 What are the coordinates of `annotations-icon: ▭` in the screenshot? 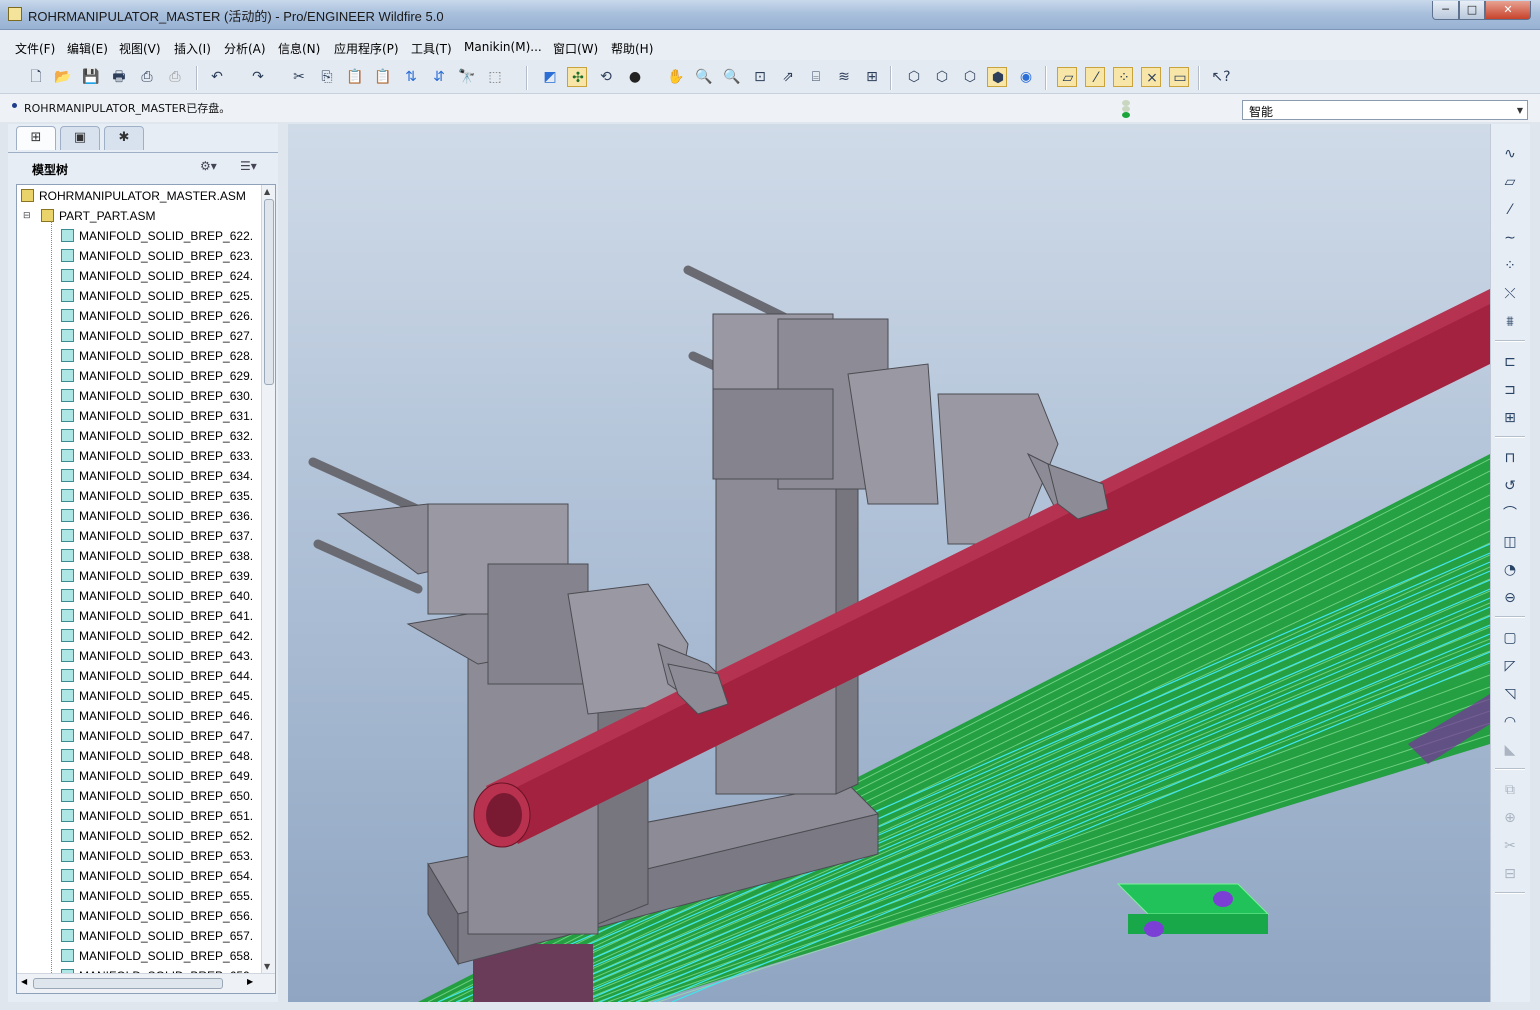 It's located at (1179, 77).